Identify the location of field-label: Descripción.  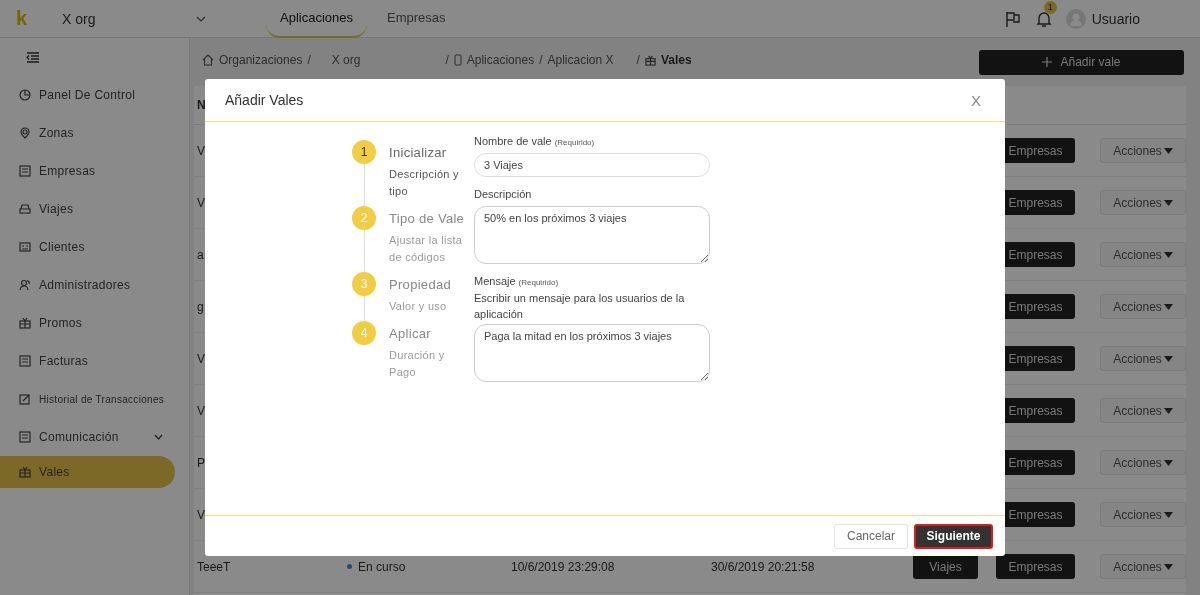
(503, 194).